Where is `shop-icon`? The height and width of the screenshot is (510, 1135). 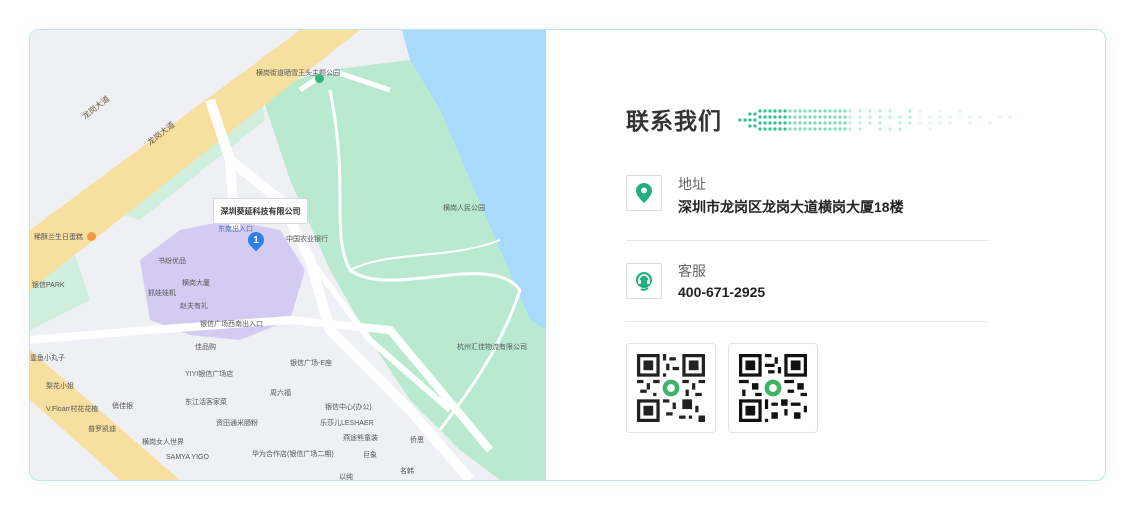
shop-icon is located at coordinates (91, 236).